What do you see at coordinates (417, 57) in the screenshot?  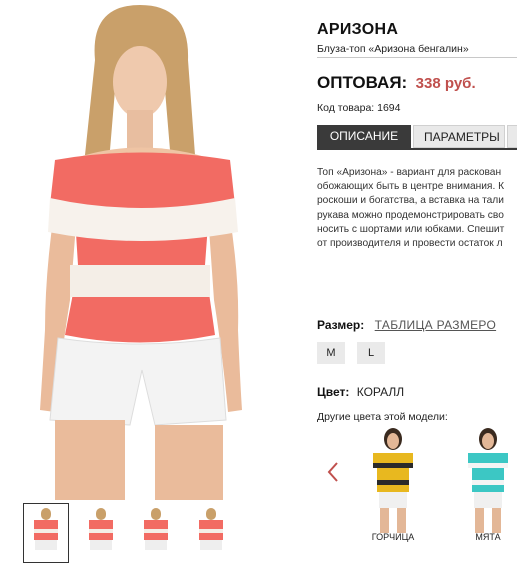 I see `divider` at bounding box center [417, 57].